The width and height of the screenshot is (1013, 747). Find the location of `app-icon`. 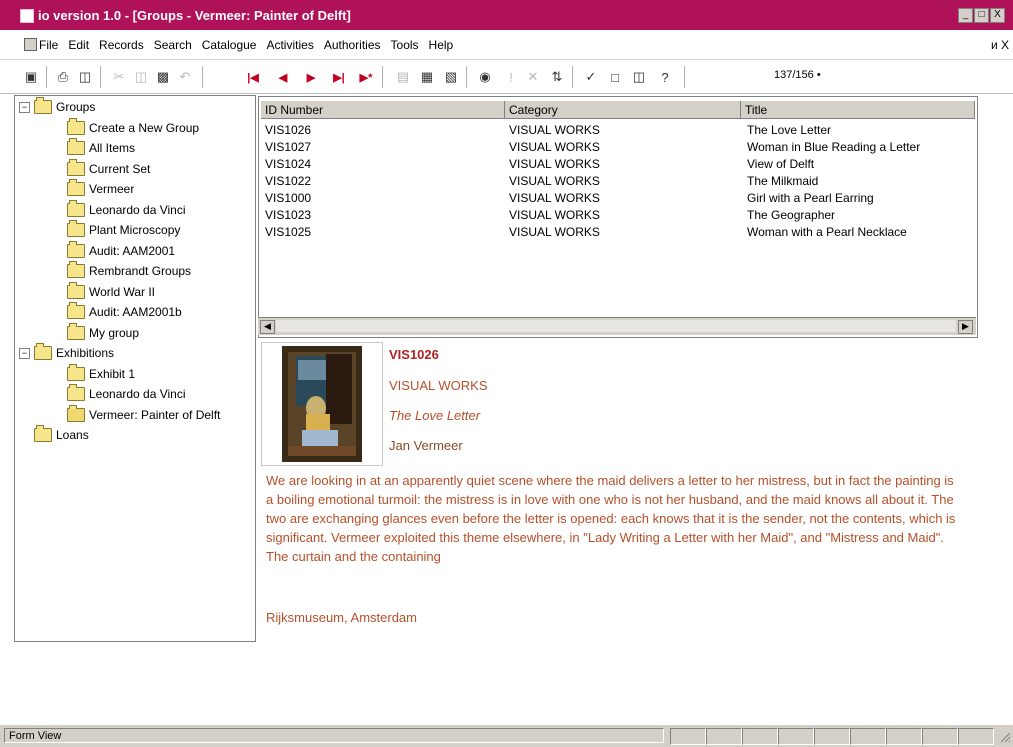

app-icon is located at coordinates (27, 16).